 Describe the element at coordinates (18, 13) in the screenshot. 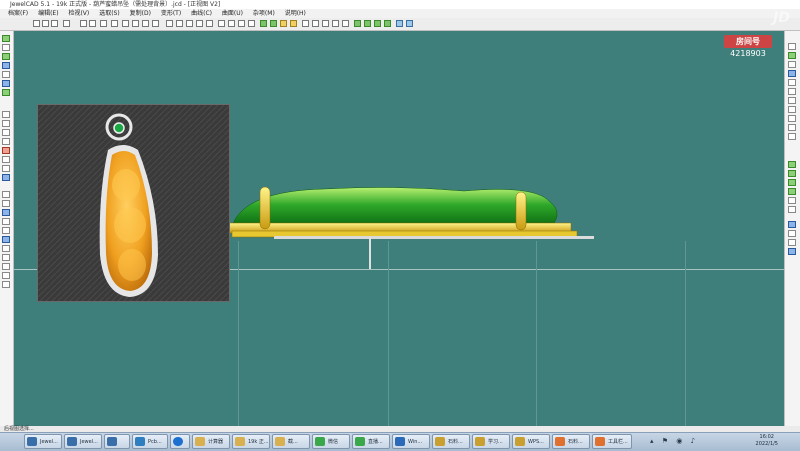

I see `menu-file: 档案(F)` at that location.